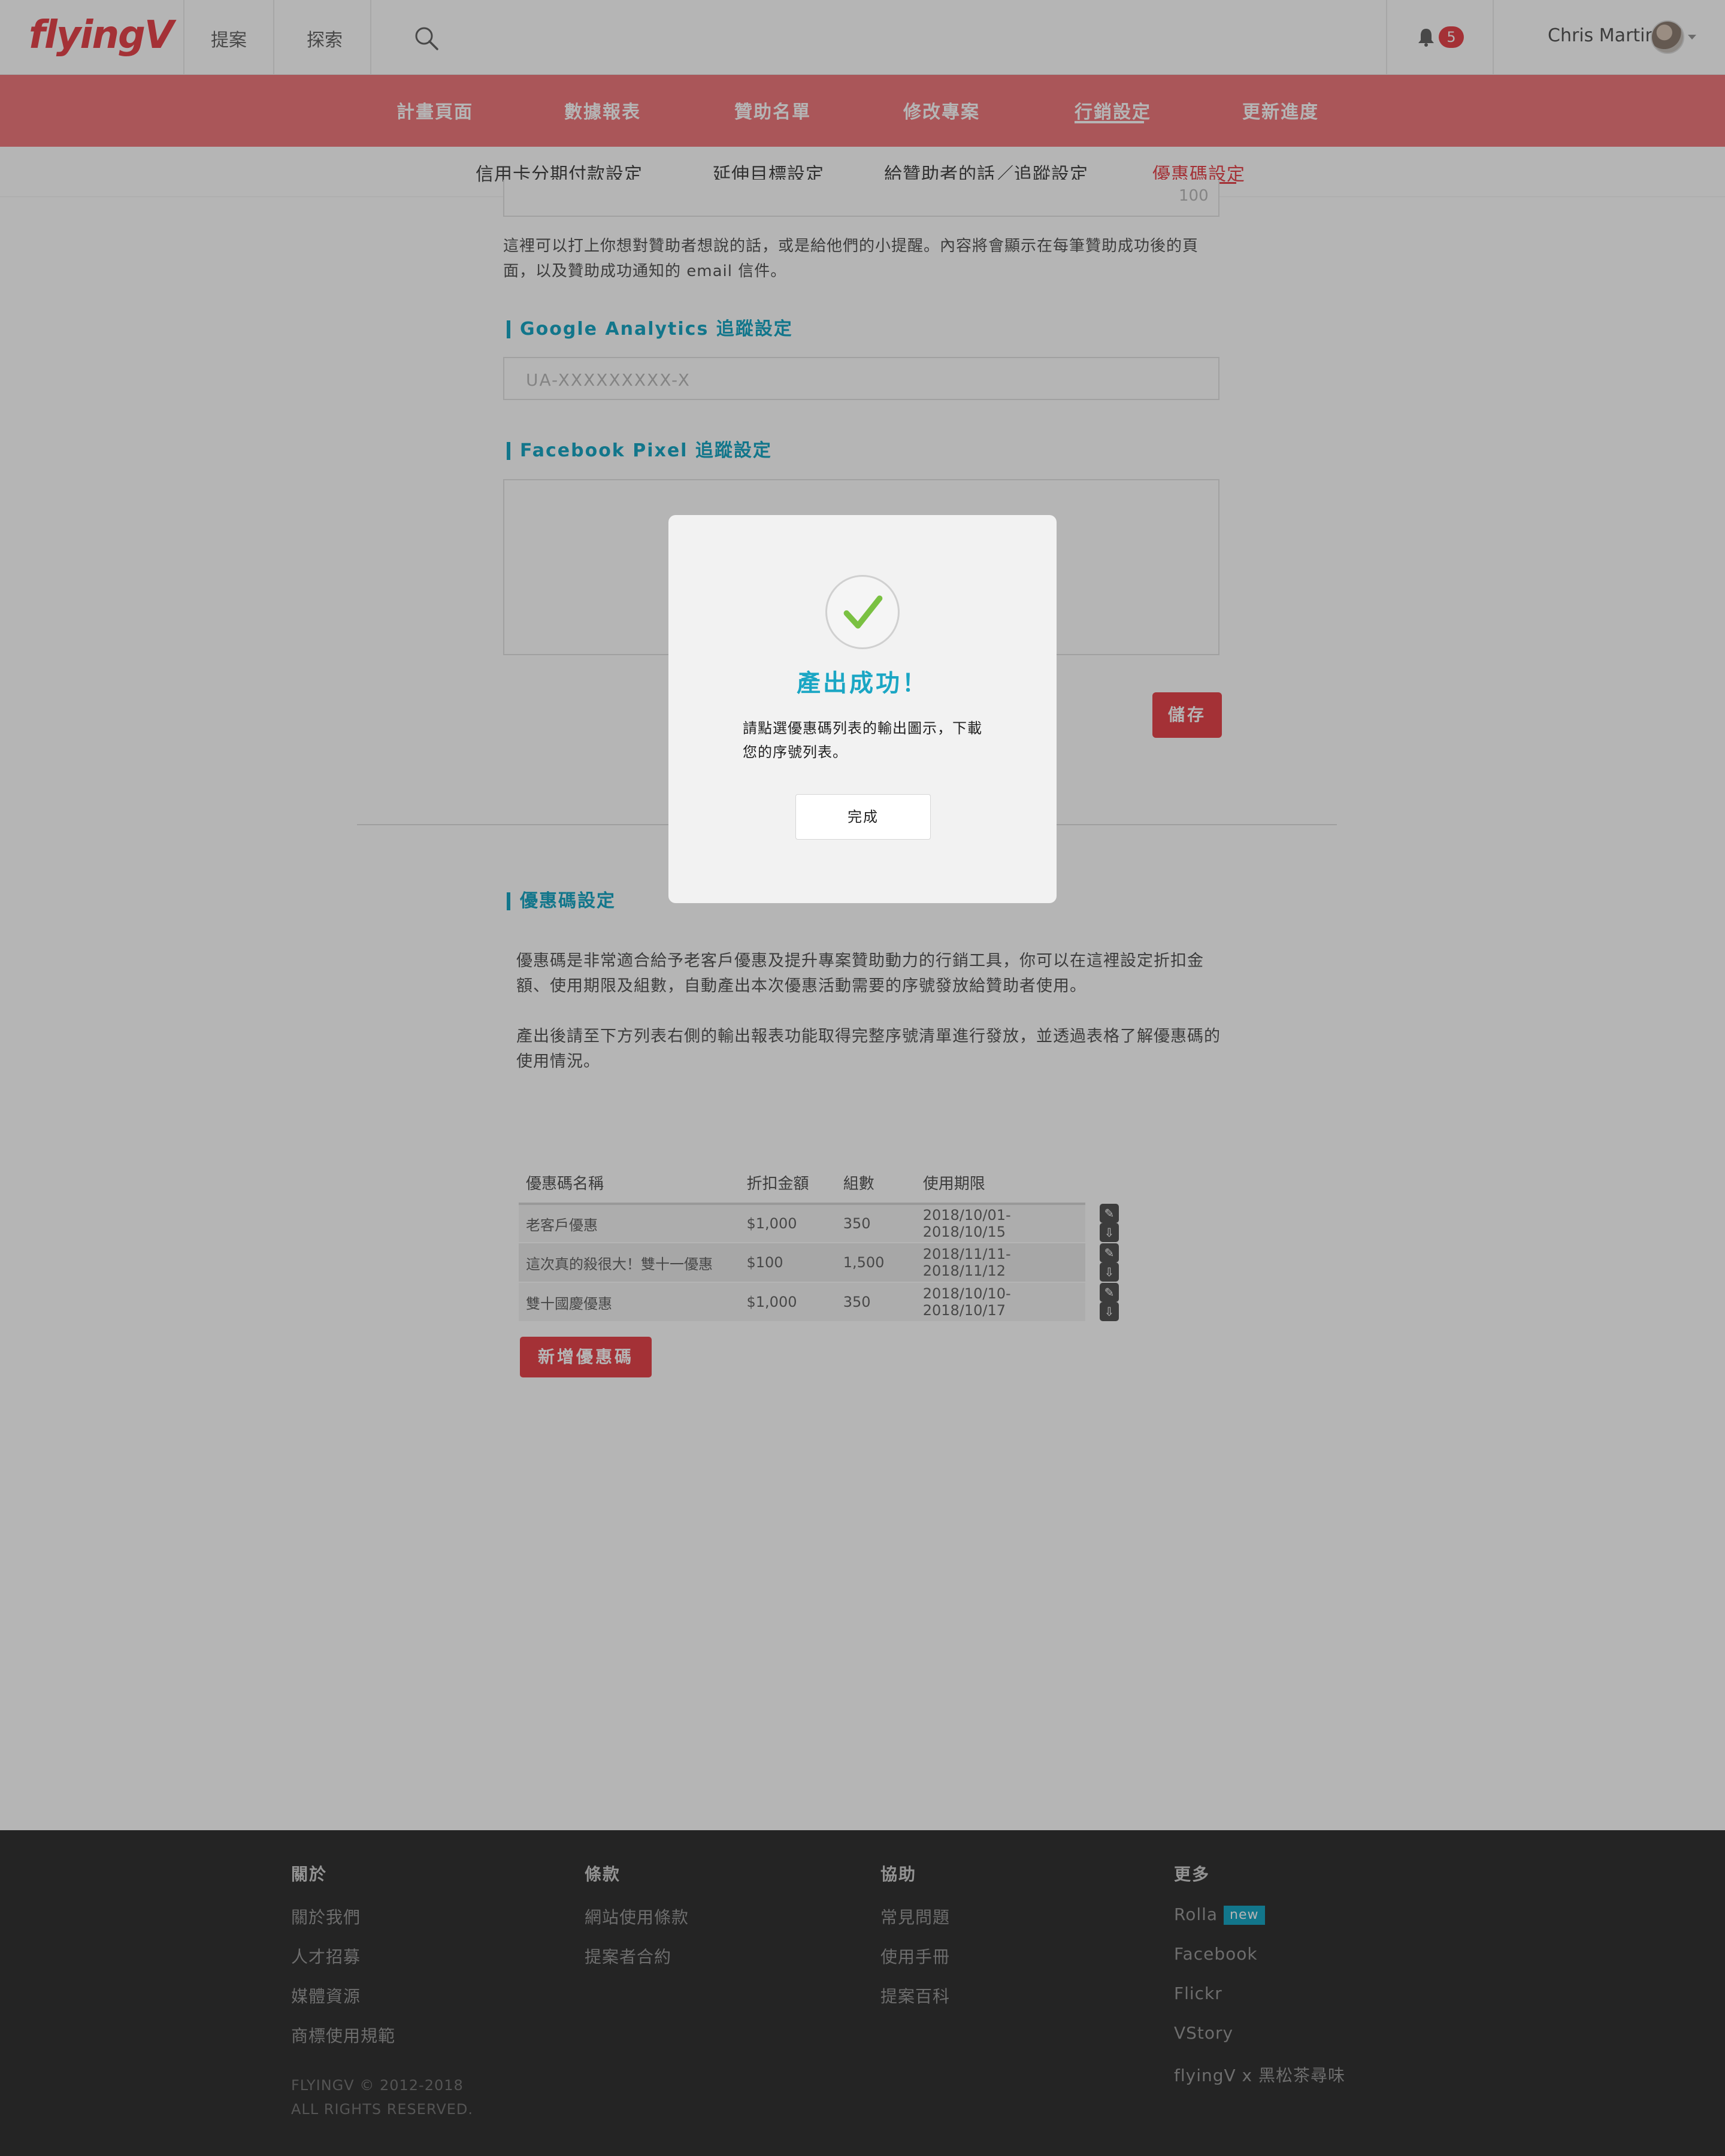 This screenshot has width=1725, height=2156. I want to click on success-check-icon, so click(862, 612).